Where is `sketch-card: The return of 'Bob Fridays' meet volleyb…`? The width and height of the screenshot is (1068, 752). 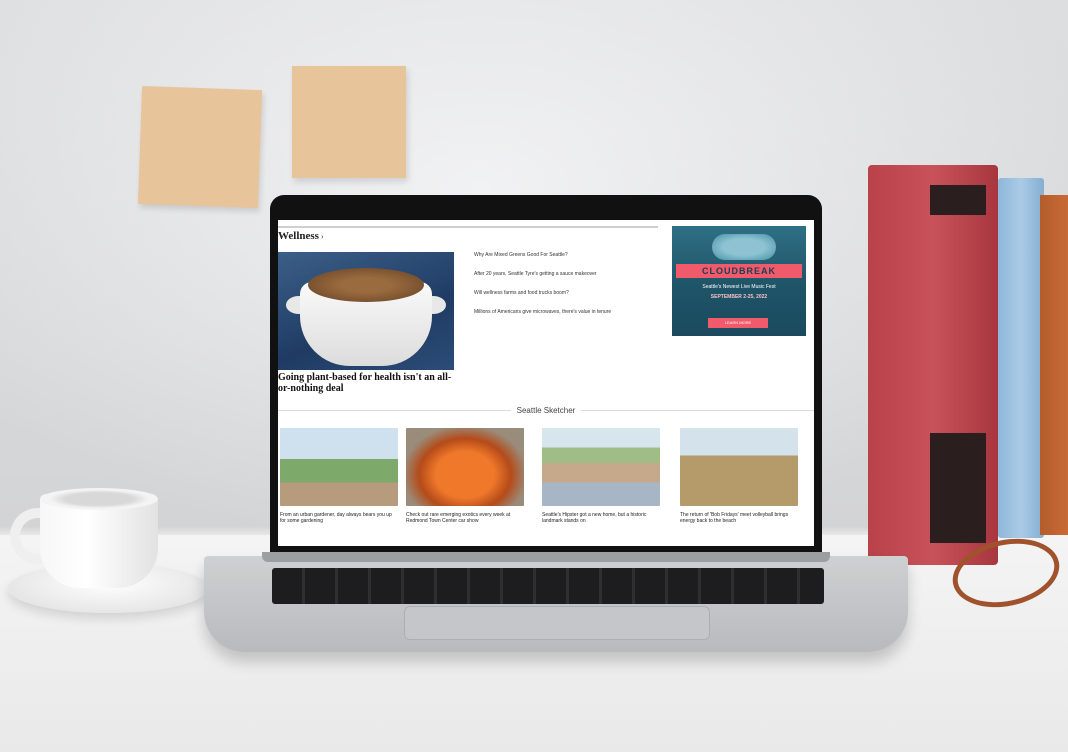 sketch-card: The return of 'Bob Fridays' meet volleyb… is located at coordinates (739, 476).